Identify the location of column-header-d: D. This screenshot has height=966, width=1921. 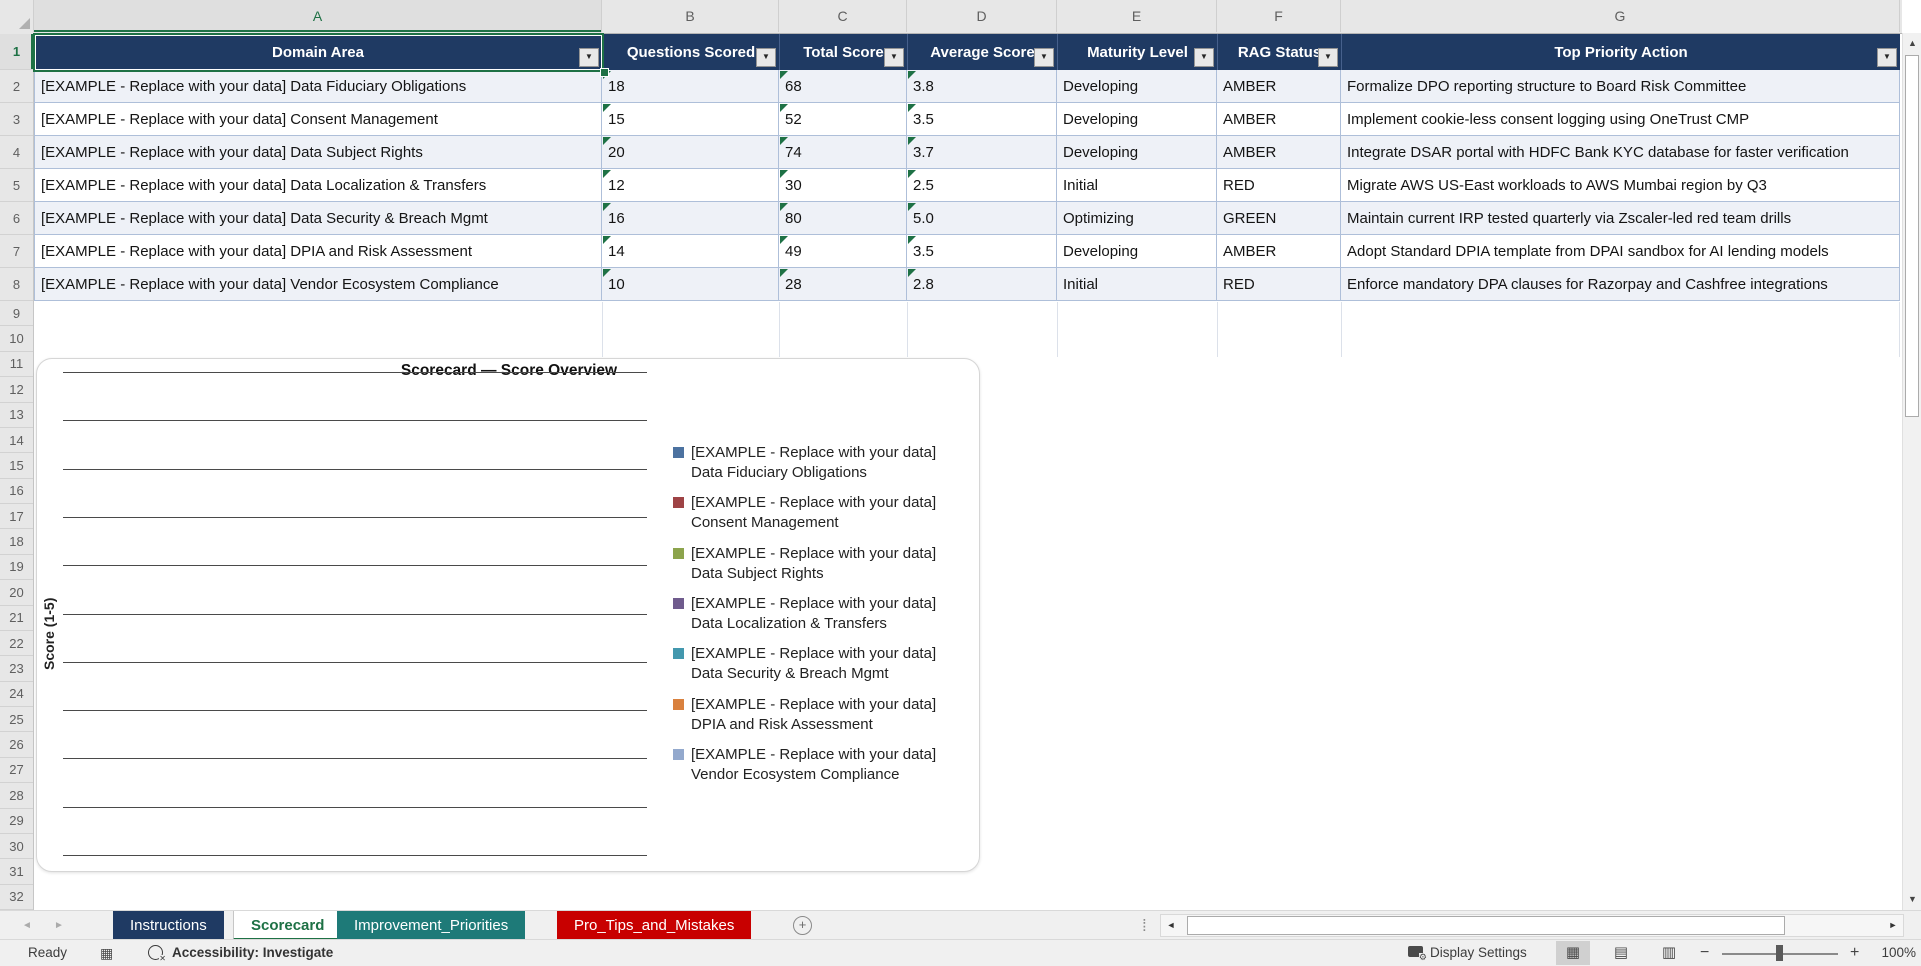
(982, 16).